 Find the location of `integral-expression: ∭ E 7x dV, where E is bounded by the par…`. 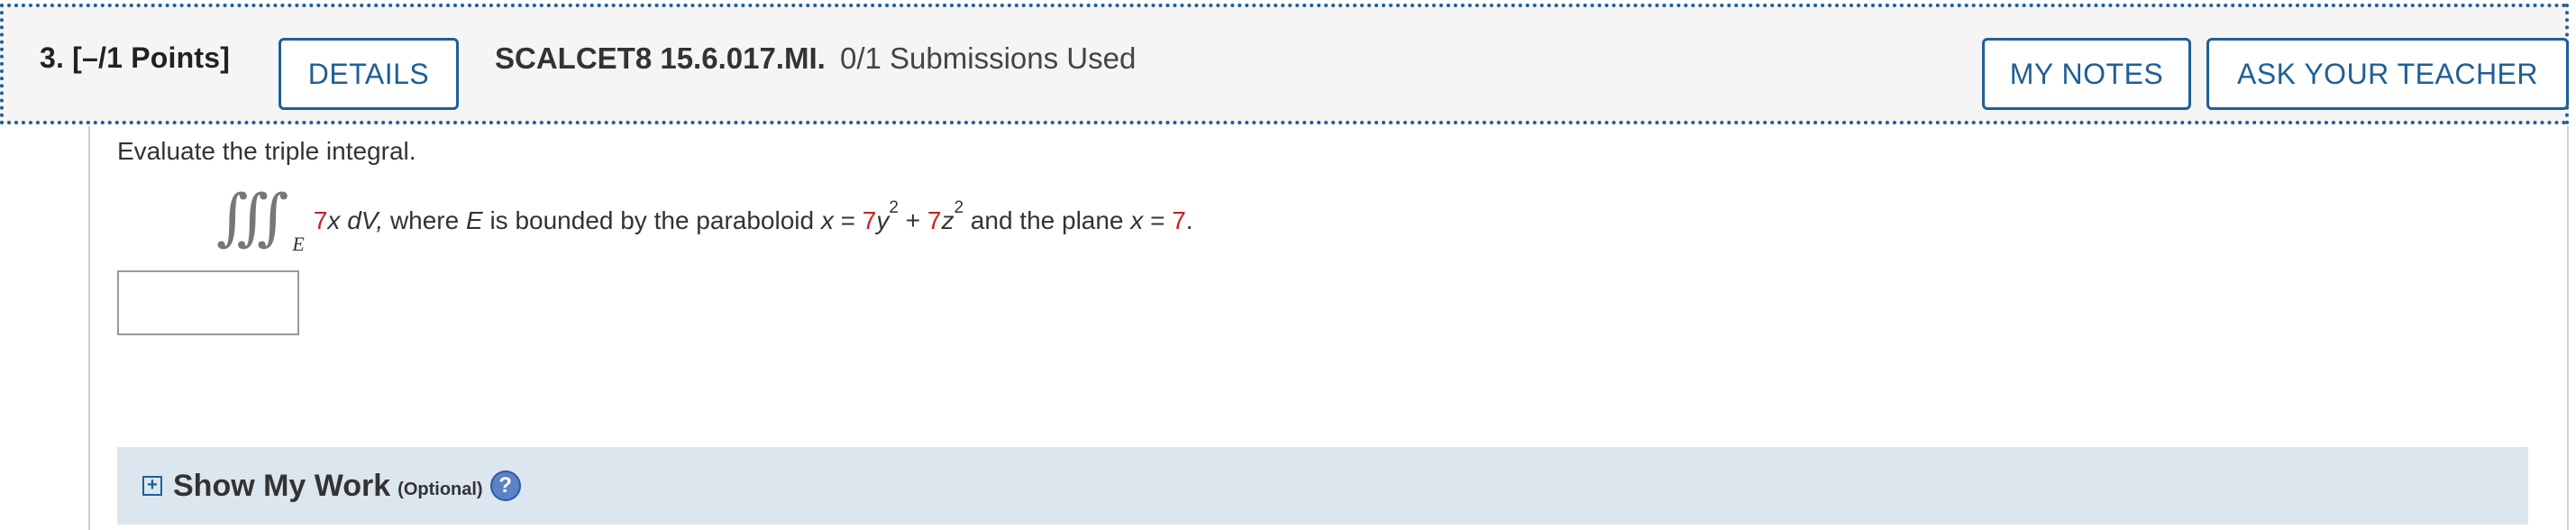

integral-expression: ∭ E 7x dV, where E is bounded by the par… is located at coordinates (704, 220).